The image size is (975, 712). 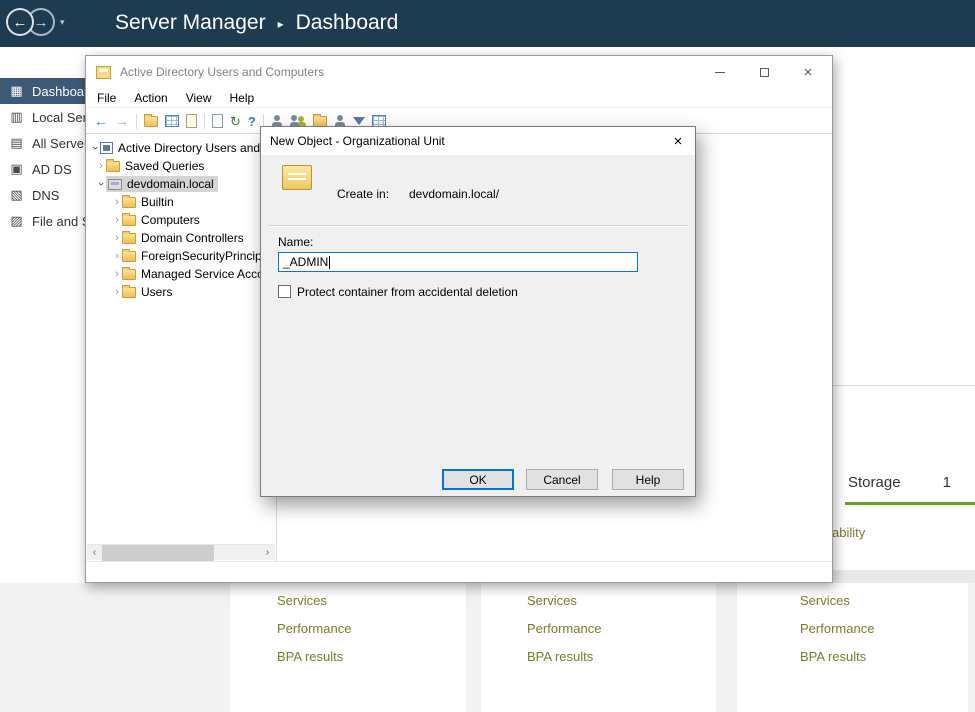 I want to click on export-list-icon, so click(x=172, y=121).